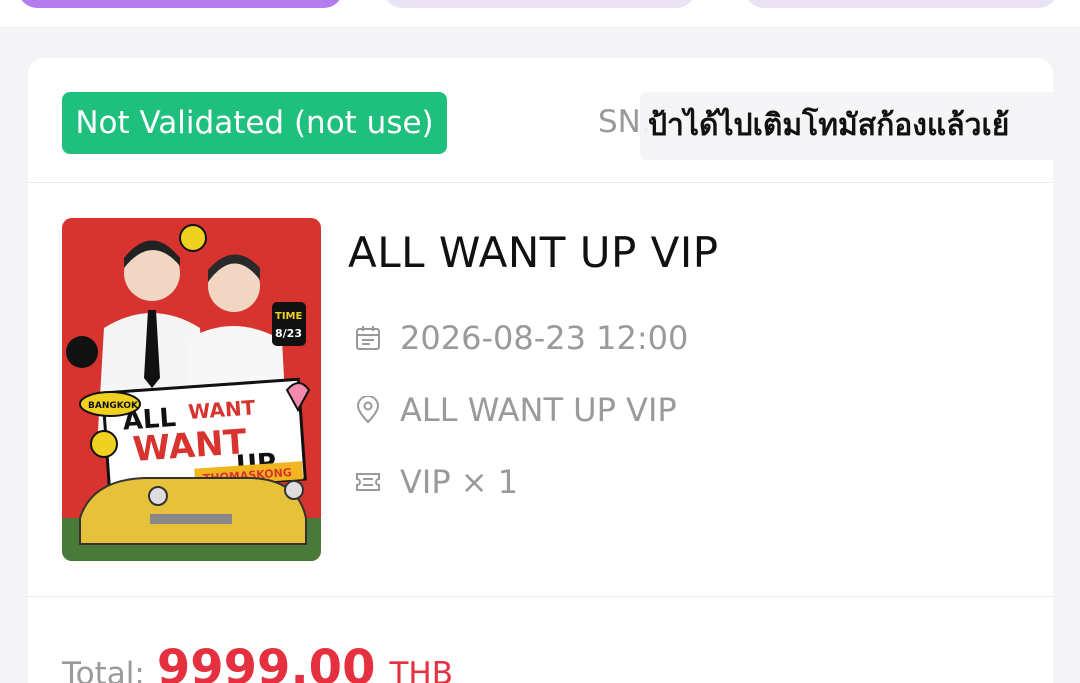 This screenshot has width=1080, height=683. Describe the element at coordinates (538, 410) in the screenshot. I see `event-venue: ALL WANT UP VIP` at that location.